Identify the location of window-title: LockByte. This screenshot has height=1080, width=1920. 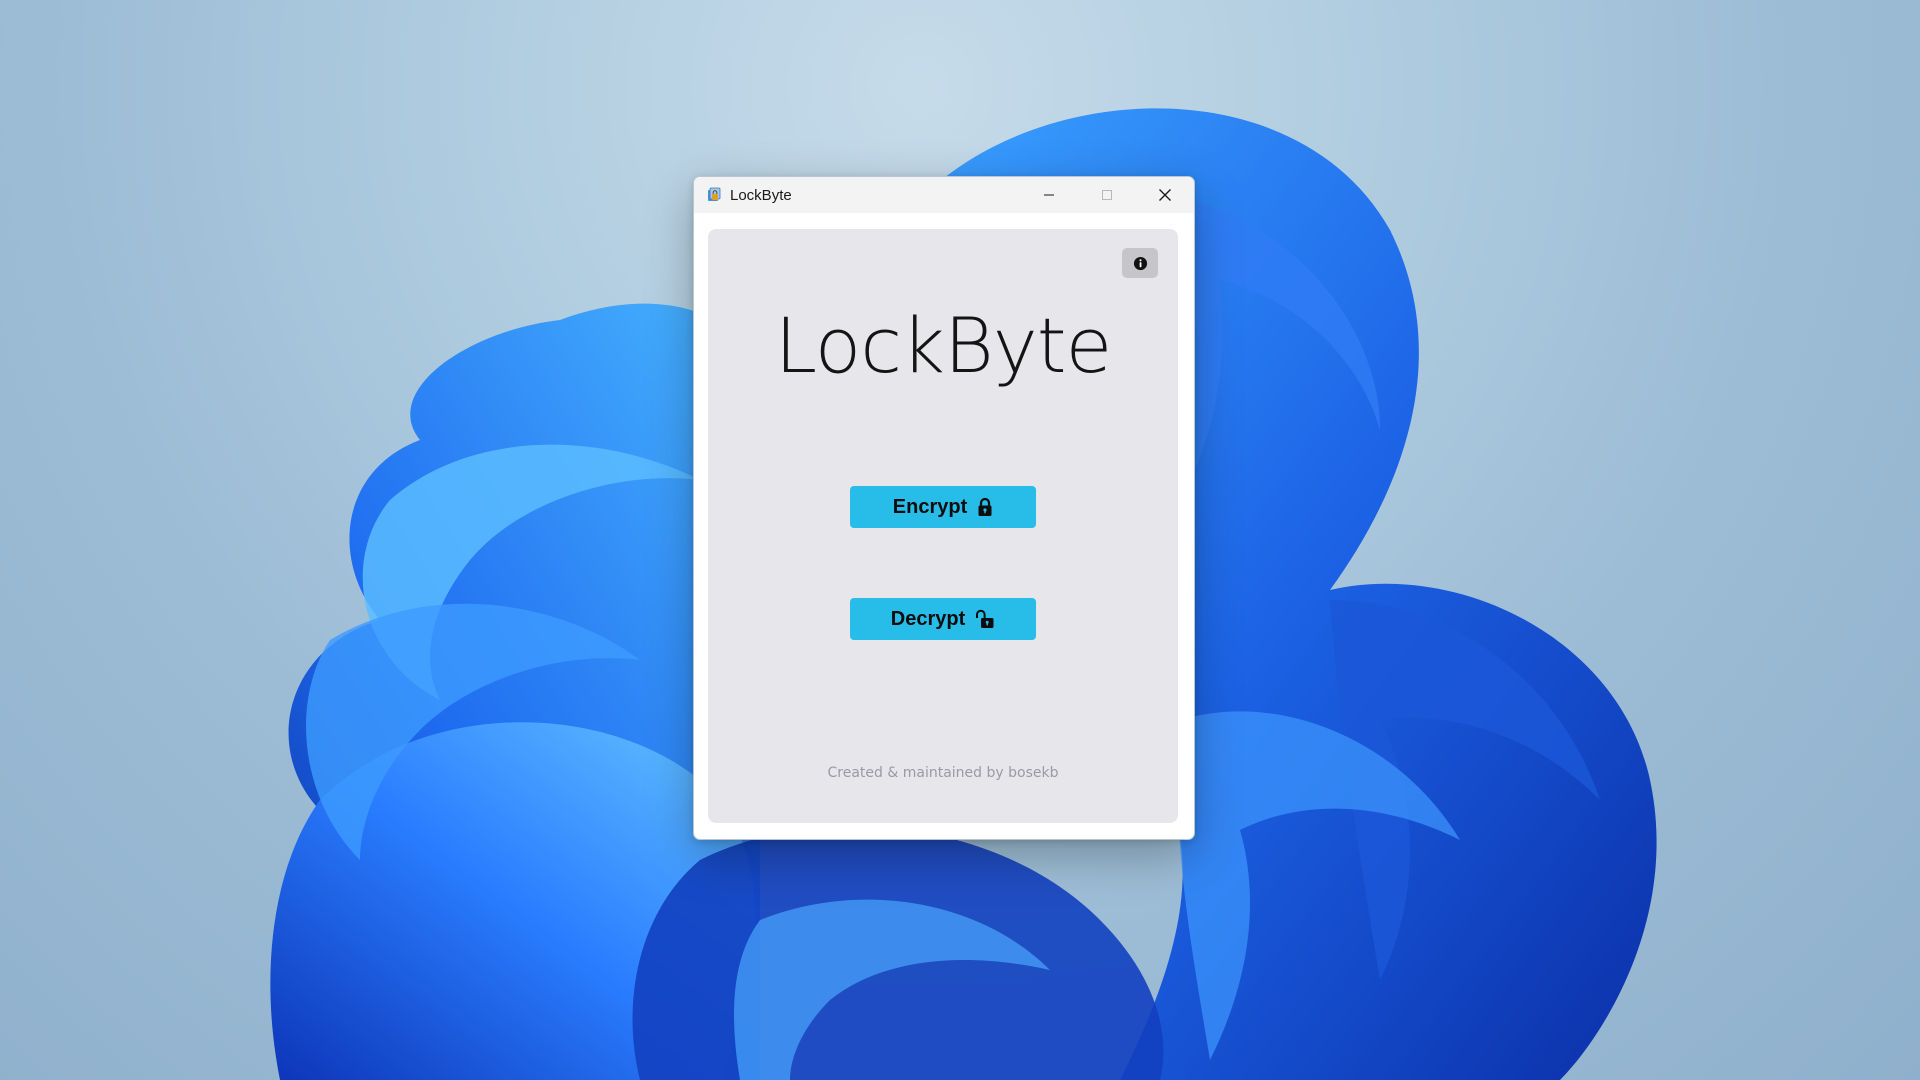
(761, 195).